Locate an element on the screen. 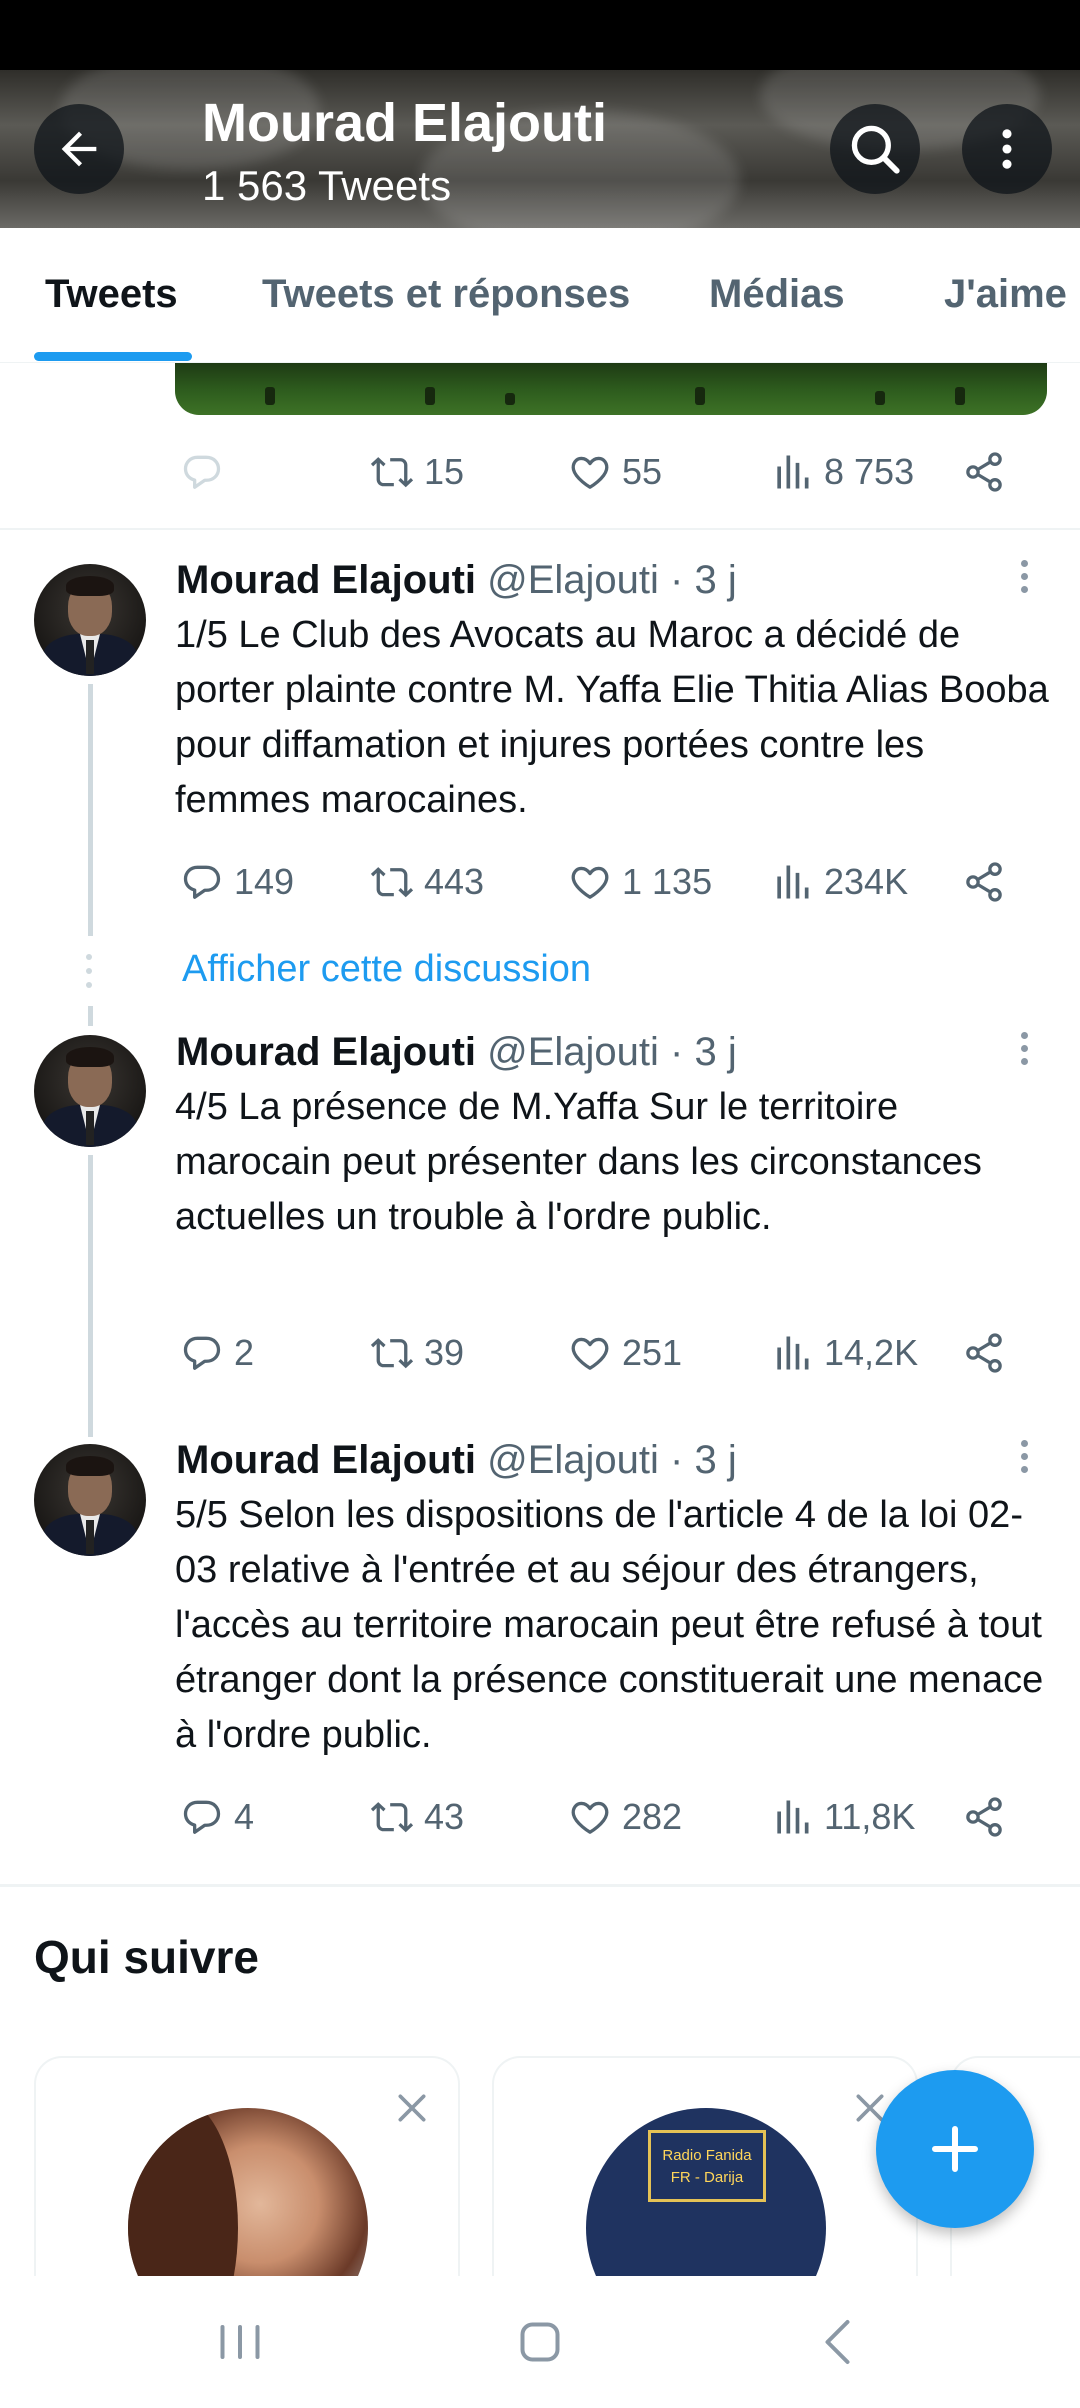  like-count: 1 135 is located at coordinates (667, 881).